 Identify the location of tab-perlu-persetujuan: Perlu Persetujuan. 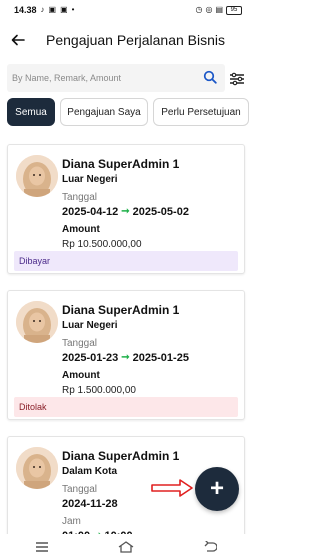
(201, 112).